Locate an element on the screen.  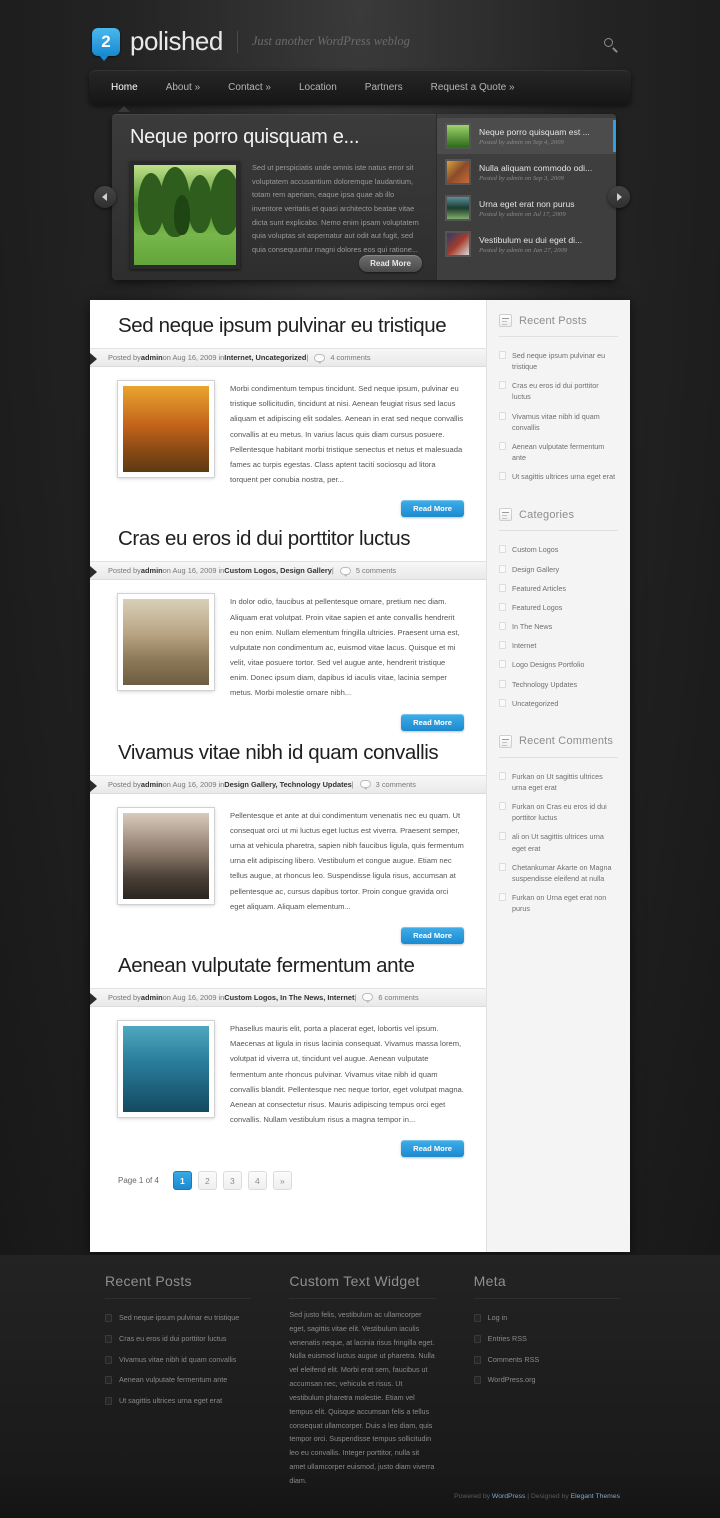
footer-list-item: Comments RSS is located at coordinates (546, 1360).